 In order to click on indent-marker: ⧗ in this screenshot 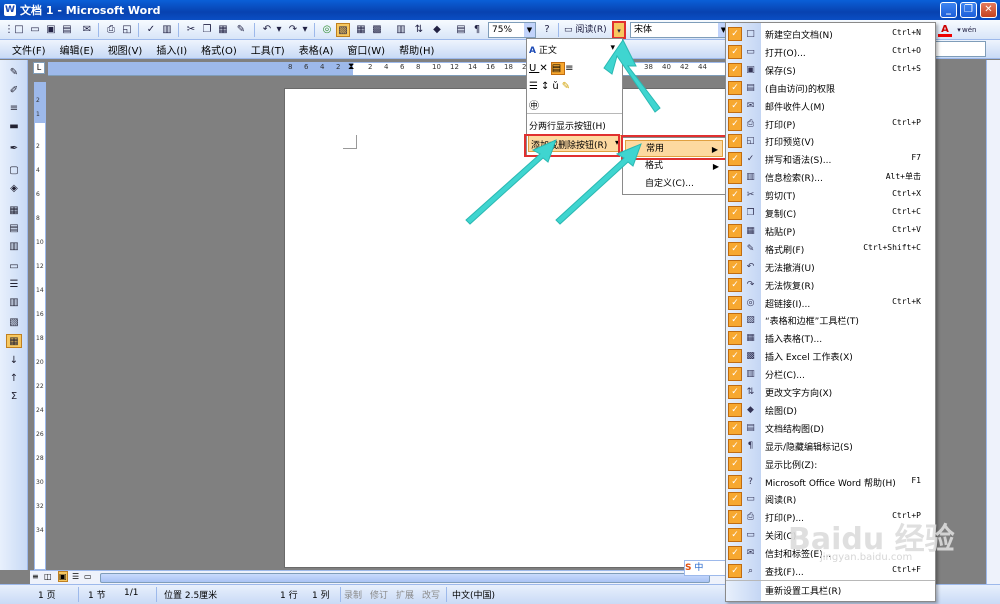, I will do `click(351, 67)`.